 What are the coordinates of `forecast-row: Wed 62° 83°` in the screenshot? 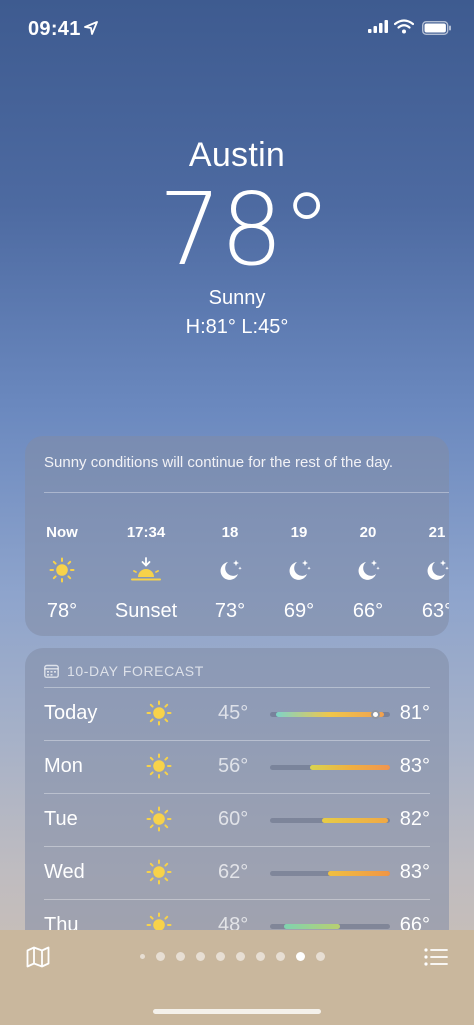 It's located at (237, 873).